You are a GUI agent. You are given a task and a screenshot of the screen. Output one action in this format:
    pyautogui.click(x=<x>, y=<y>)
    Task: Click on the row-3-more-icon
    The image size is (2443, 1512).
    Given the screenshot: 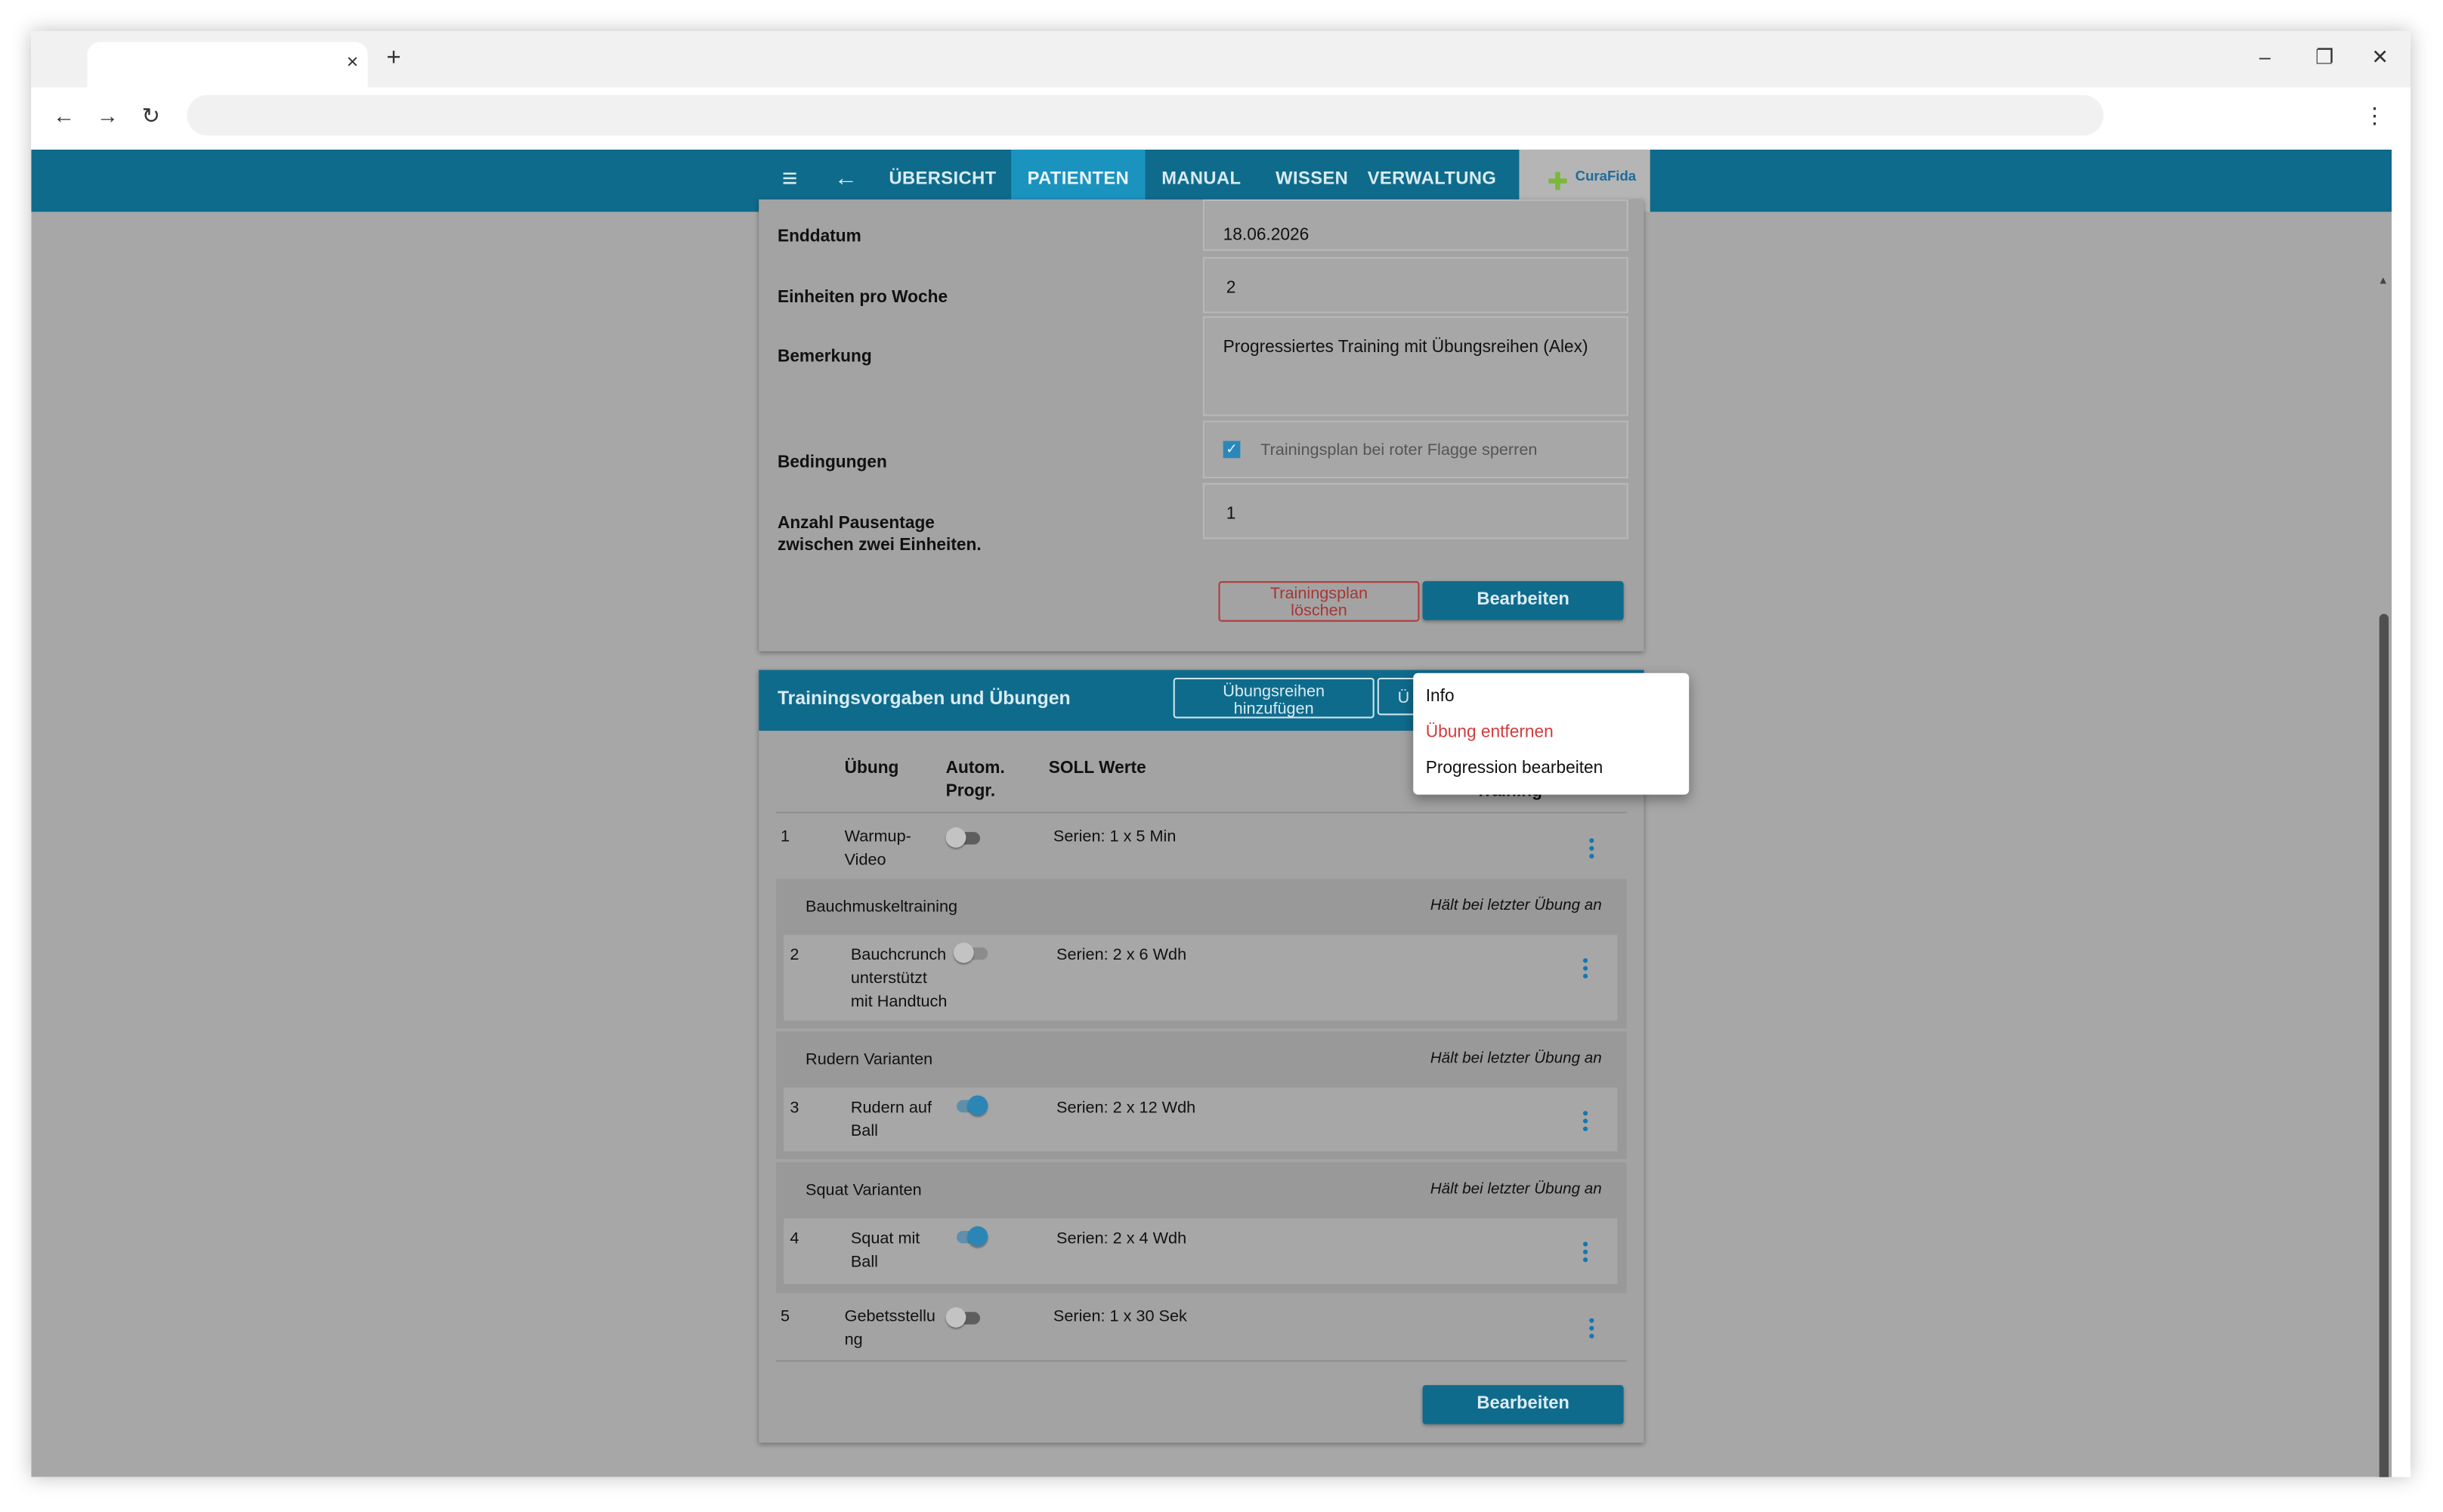 What is the action you would take?
    pyautogui.click(x=1585, y=1122)
    